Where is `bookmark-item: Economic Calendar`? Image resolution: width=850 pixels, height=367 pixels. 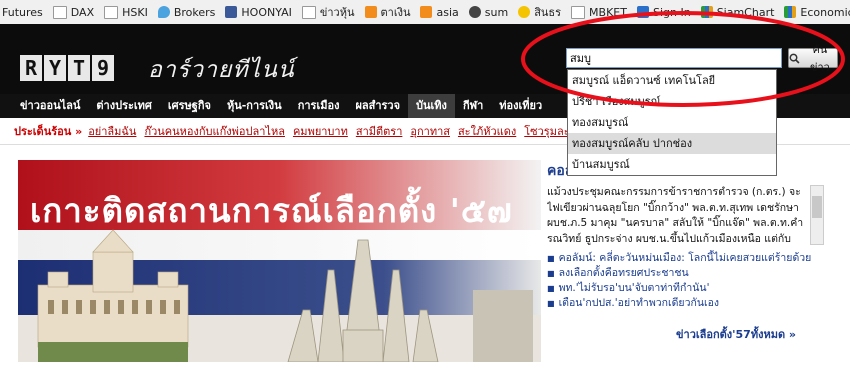 bookmark-item: Economic Calendar is located at coordinates (817, 12).